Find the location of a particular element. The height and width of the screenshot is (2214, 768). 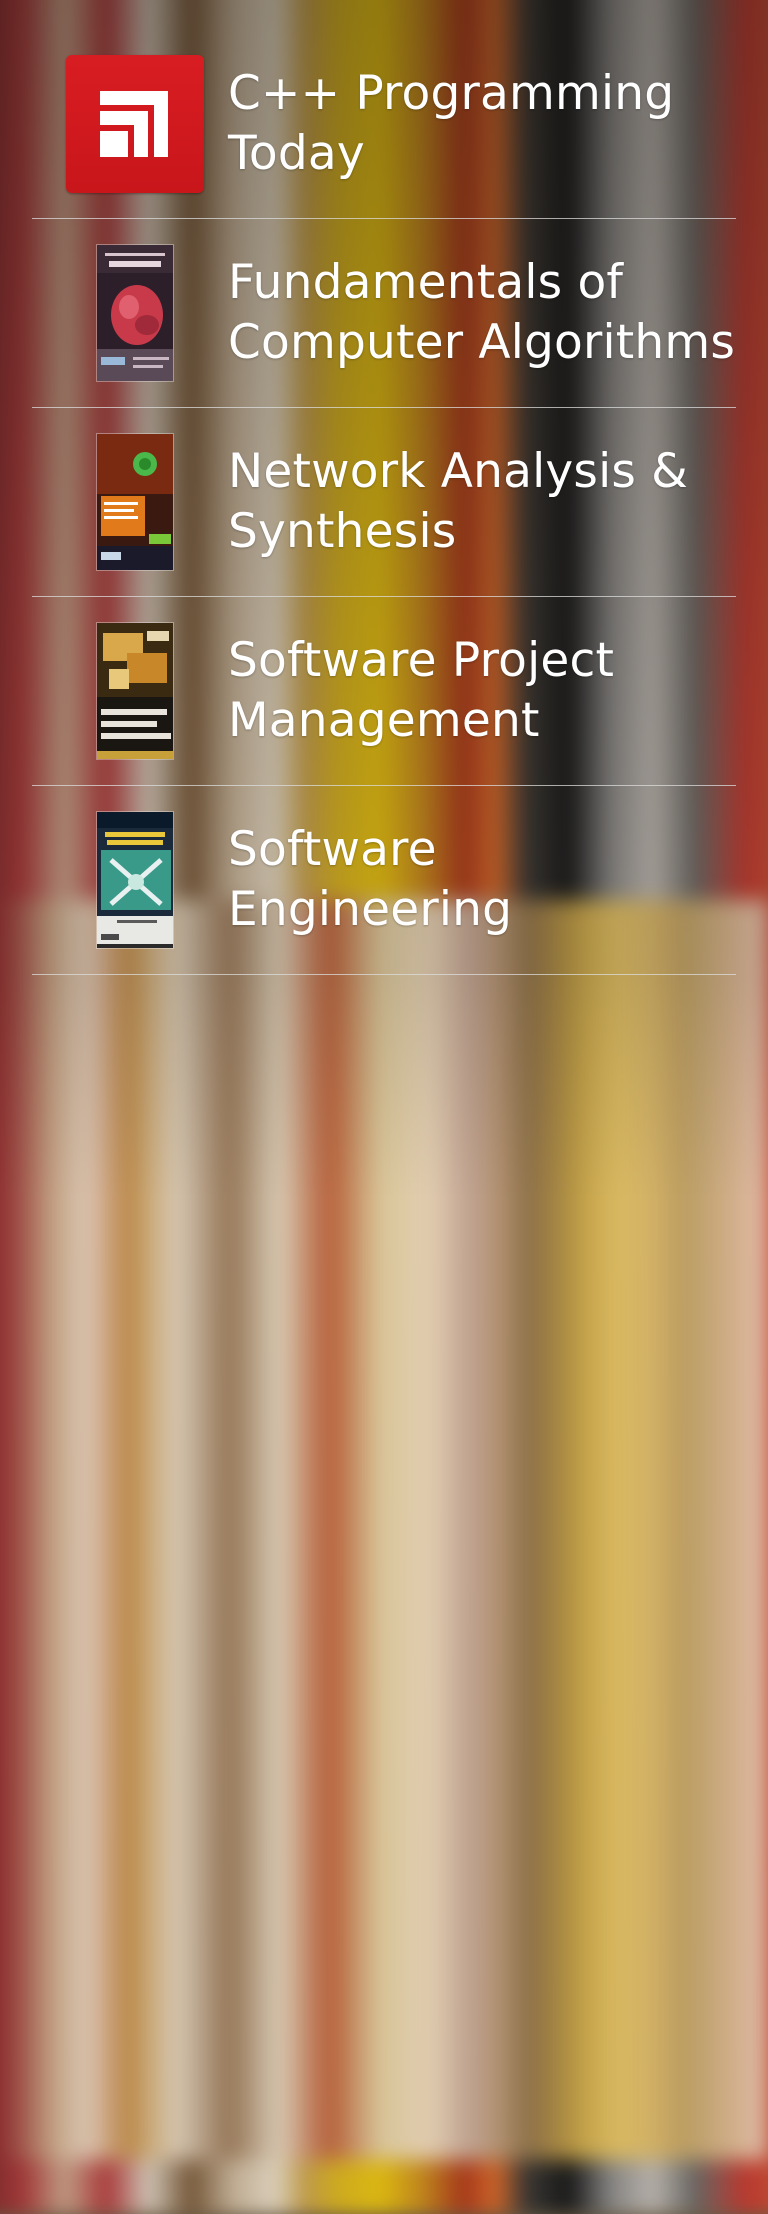

list-item-label: Network Analysis & Synthesis is located at coordinates (458, 501).